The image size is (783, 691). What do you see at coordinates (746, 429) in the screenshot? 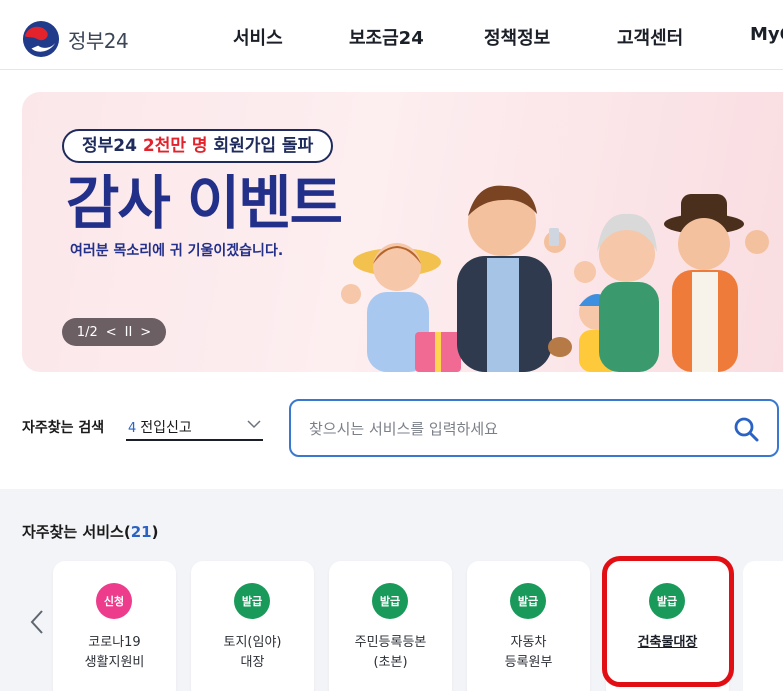
I see `search-icon` at bounding box center [746, 429].